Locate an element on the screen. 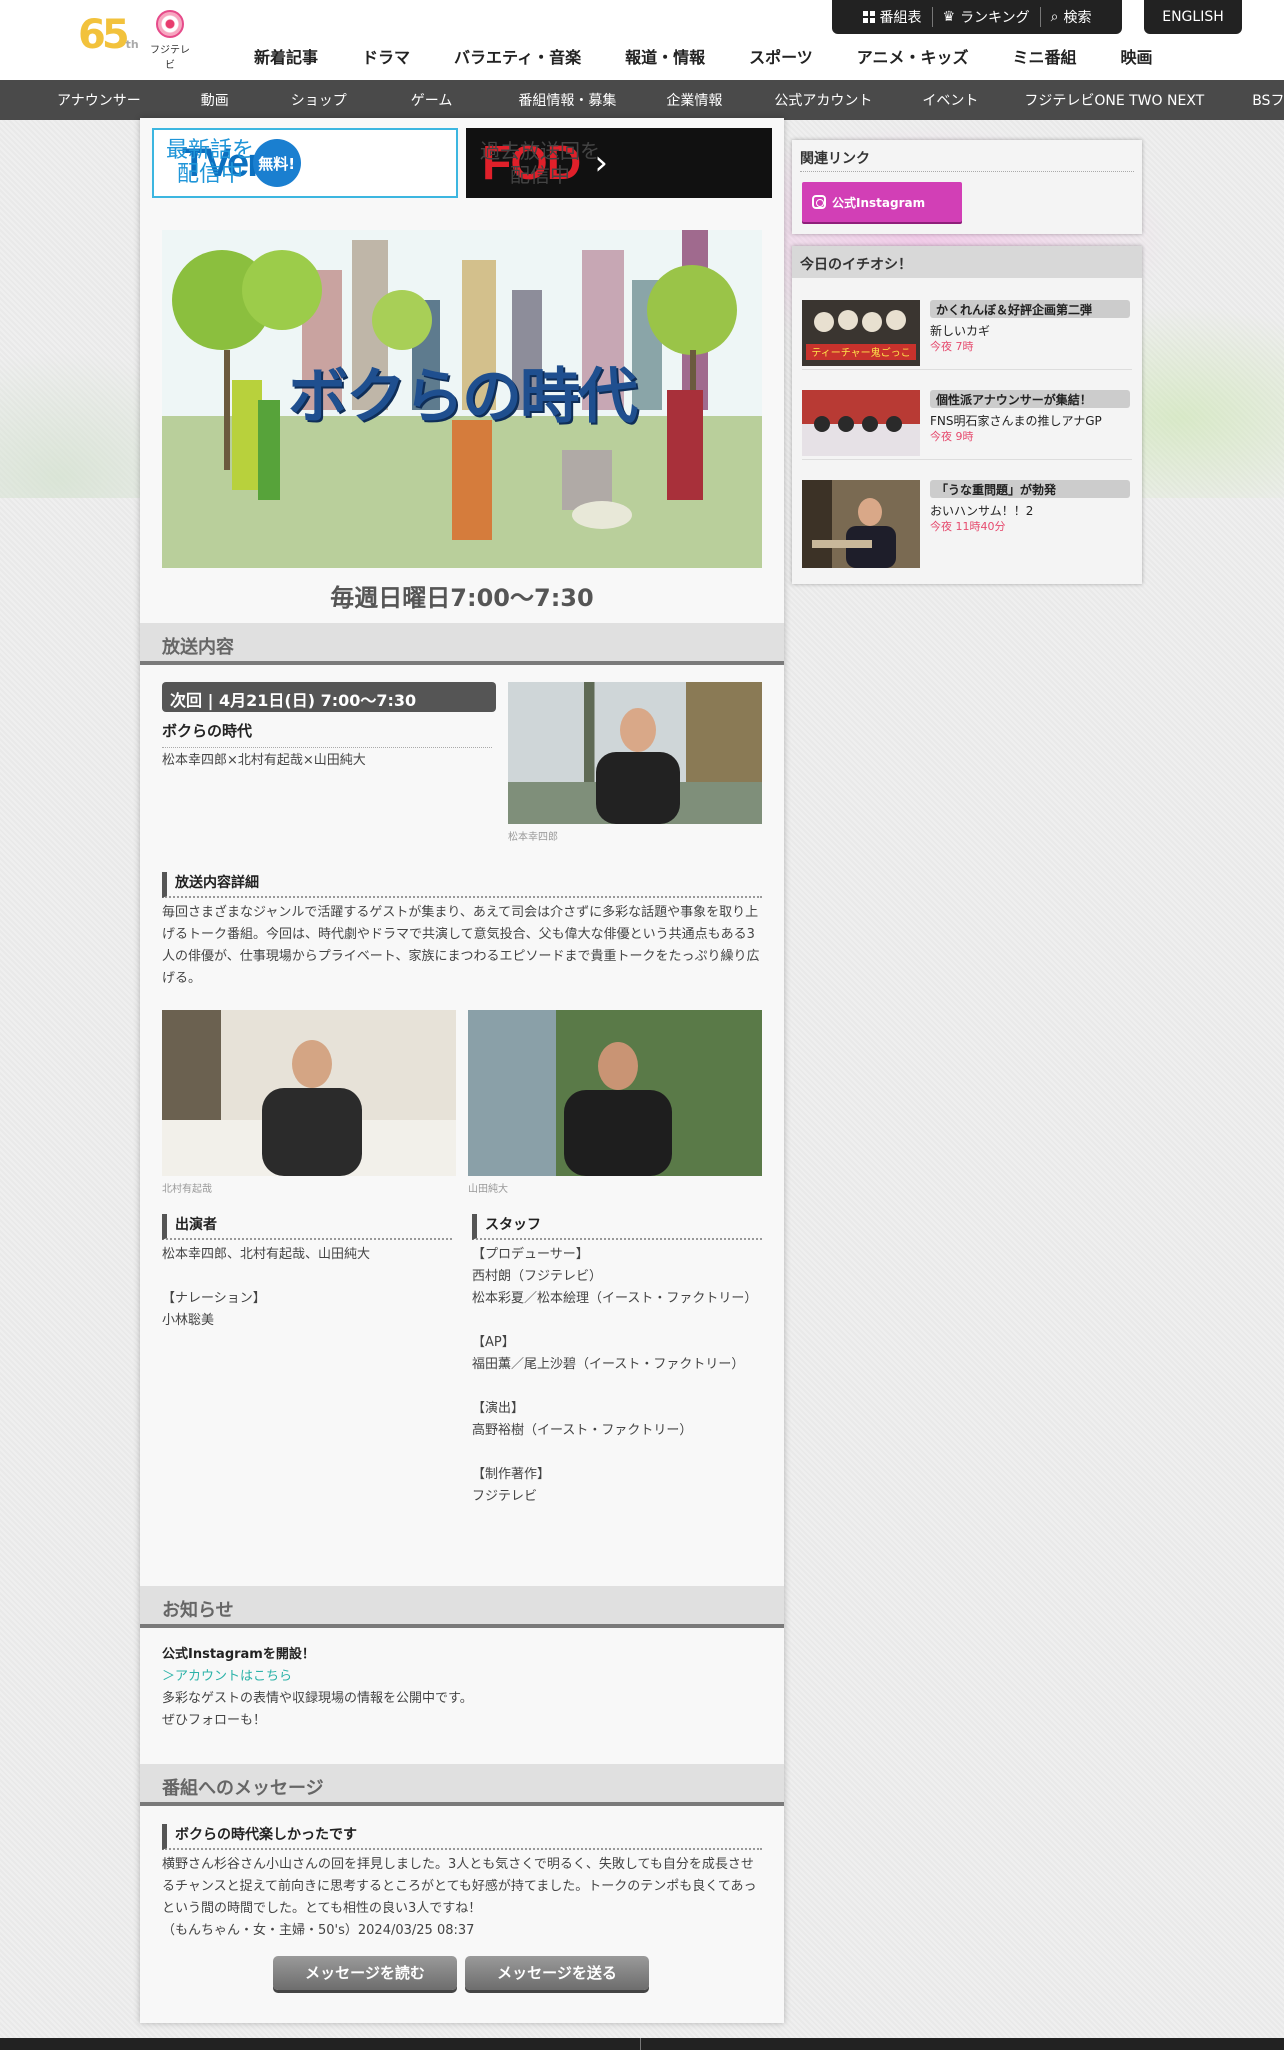  pick-time: 今夜 7時 is located at coordinates (952, 346).